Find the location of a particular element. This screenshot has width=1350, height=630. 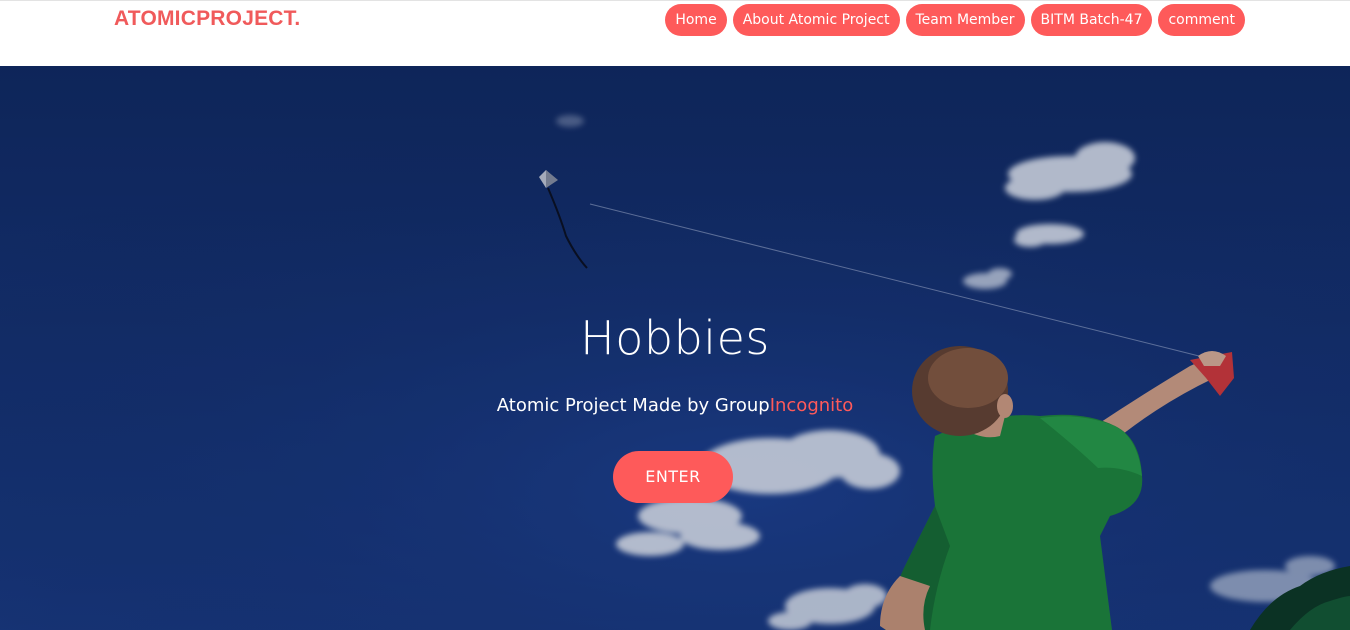

hero-subtitle-group-name: Incognito is located at coordinates (811, 405).